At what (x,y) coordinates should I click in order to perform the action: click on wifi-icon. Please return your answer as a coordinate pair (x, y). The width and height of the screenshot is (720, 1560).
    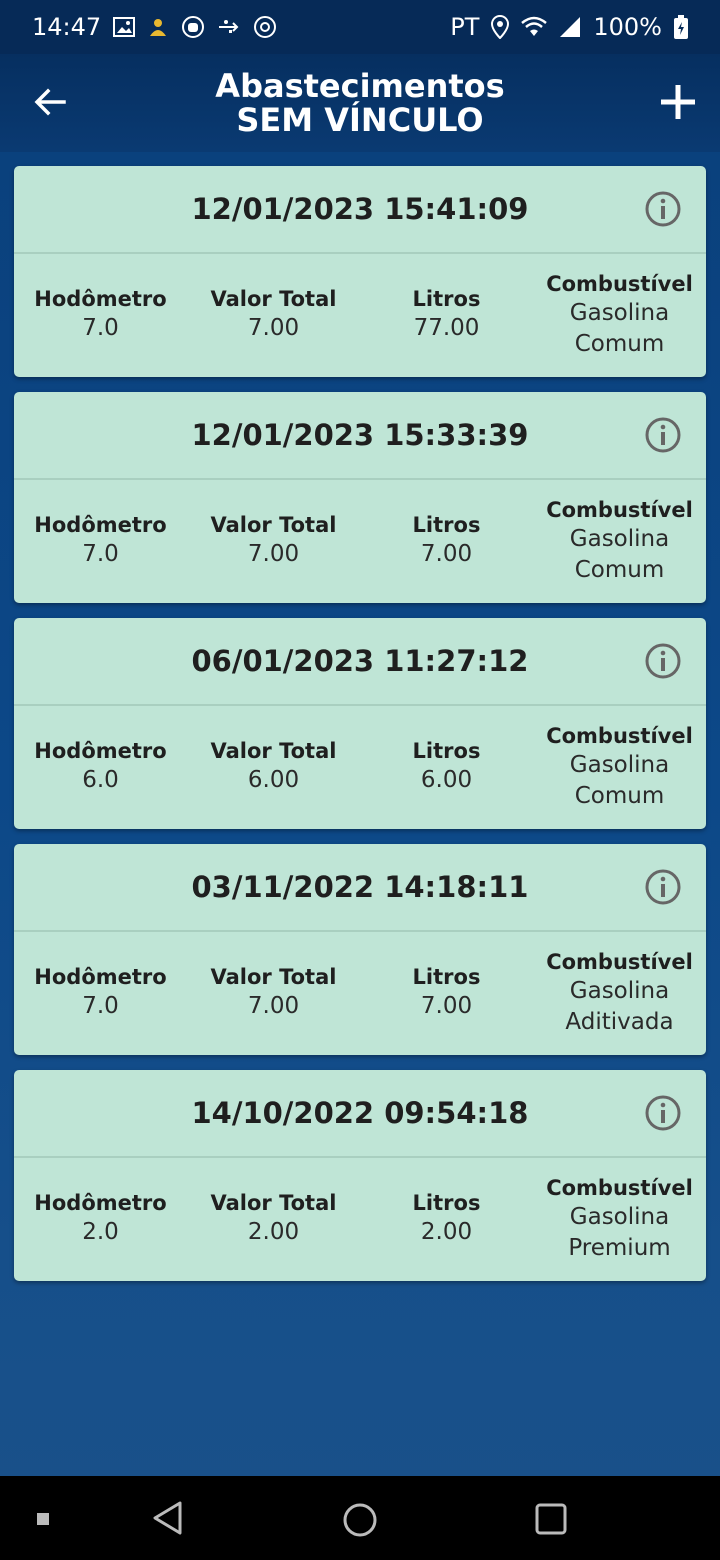
    Looking at the image, I should click on (534, 27).